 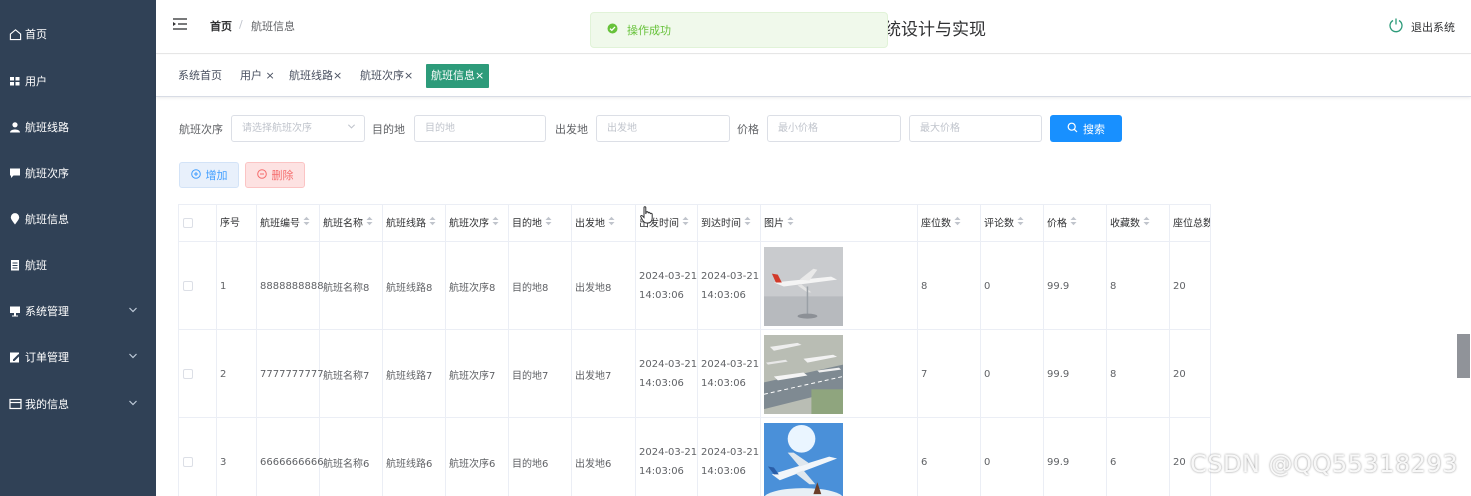 What do you see at coordinates (604, 457) in the screenshot?
I see `origin: 出发地6` at bounding box center [604, 457].